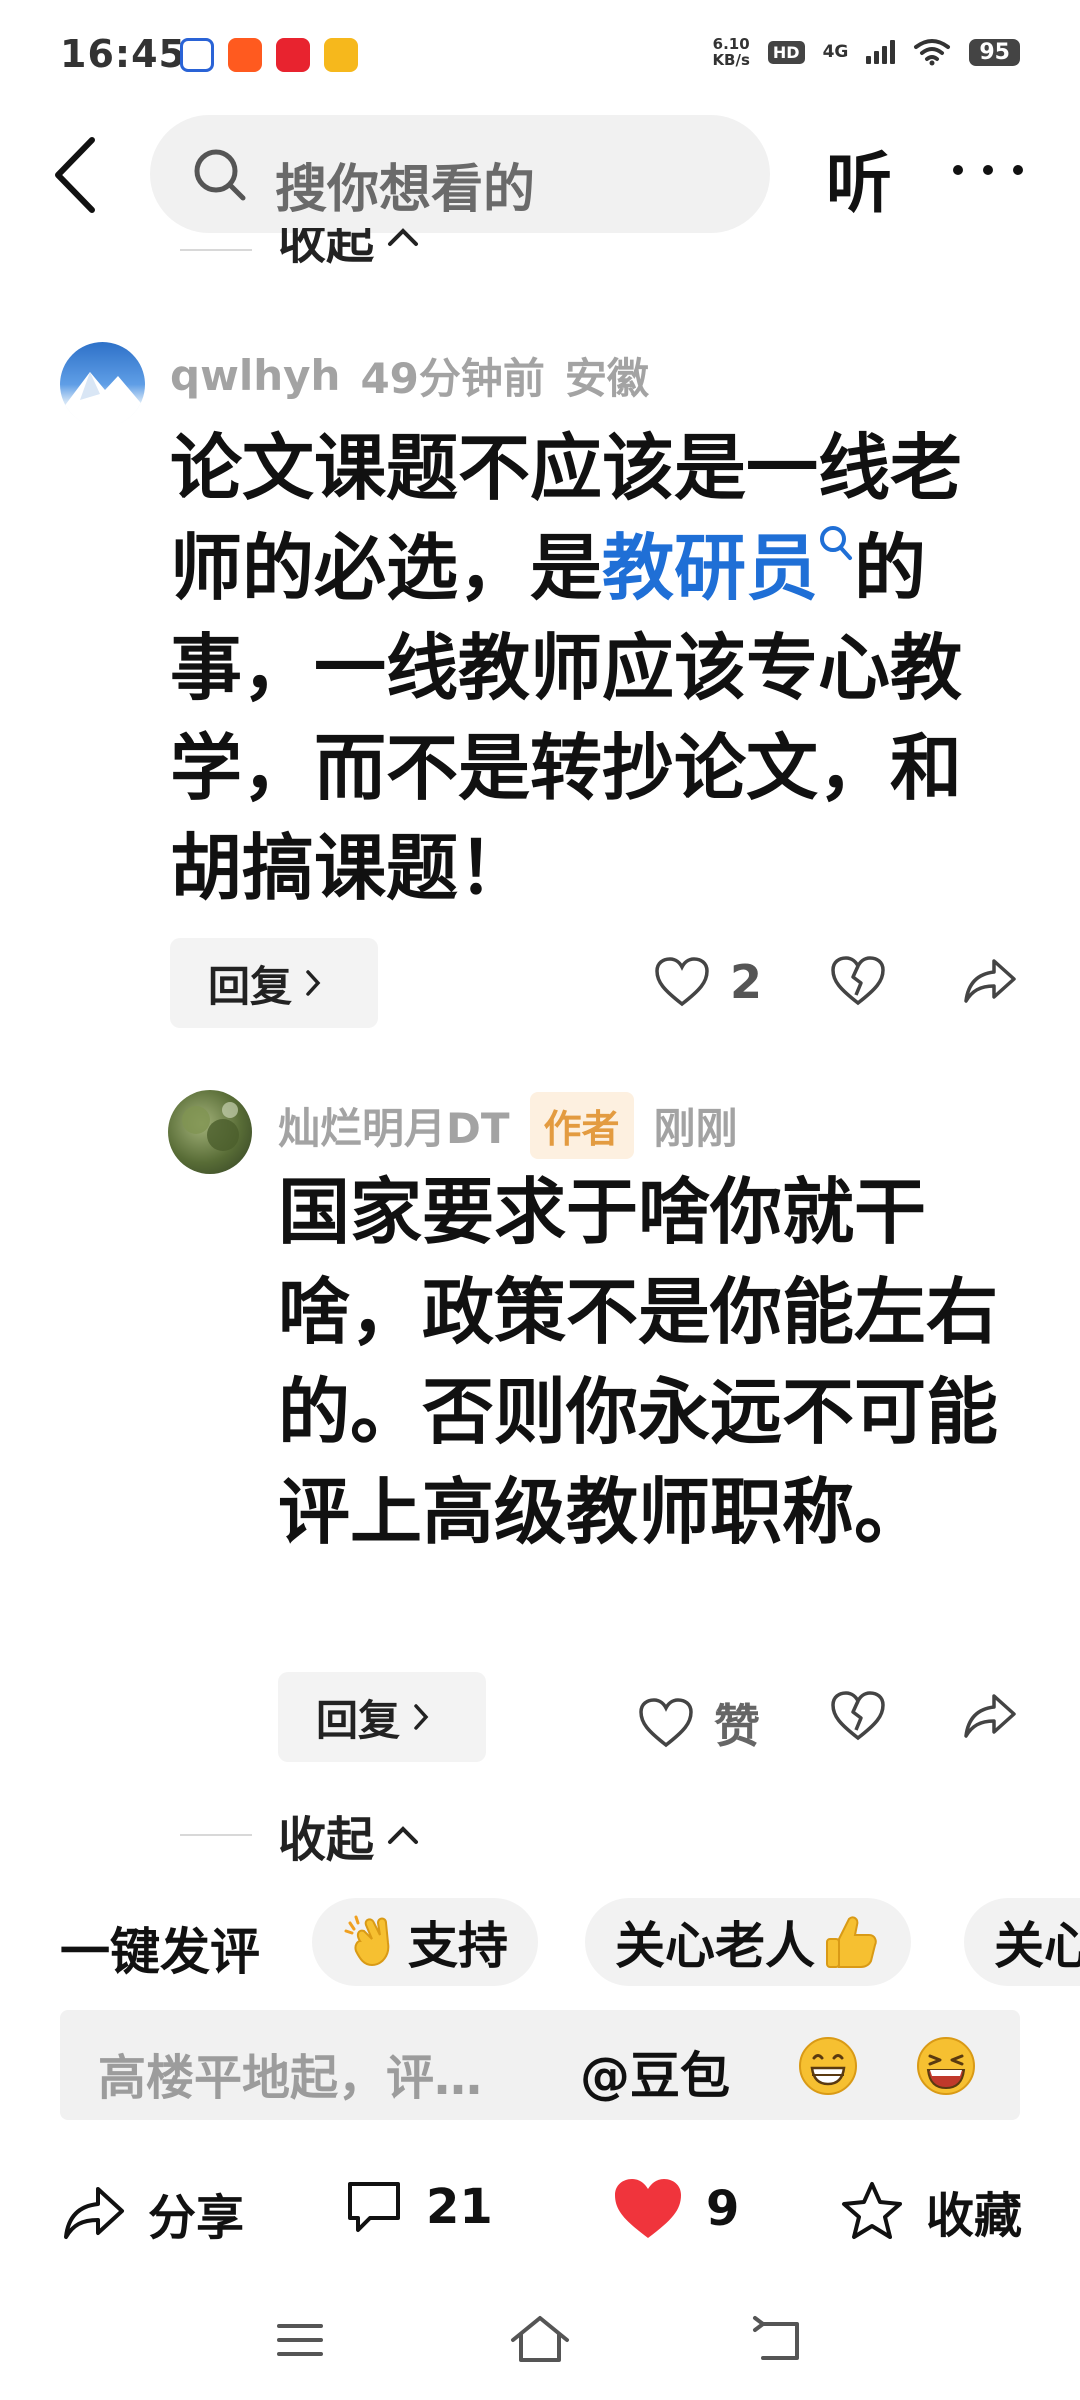  Describe the element at coordinates (452, 378) in the screenshot. I see `comment-time: 49分钟前` at that location.